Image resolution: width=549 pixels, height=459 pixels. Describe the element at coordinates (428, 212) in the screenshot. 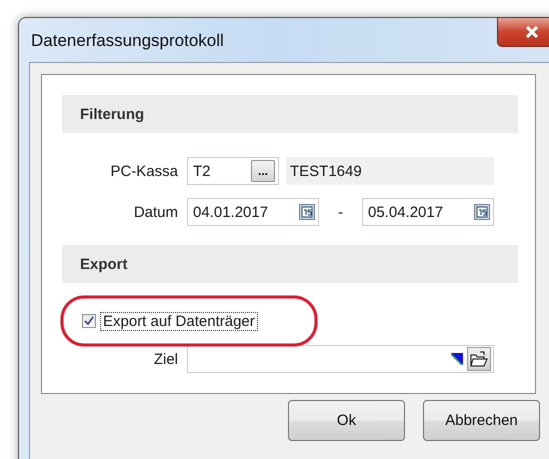

I see `date-field: 05.04.2017` at that location.